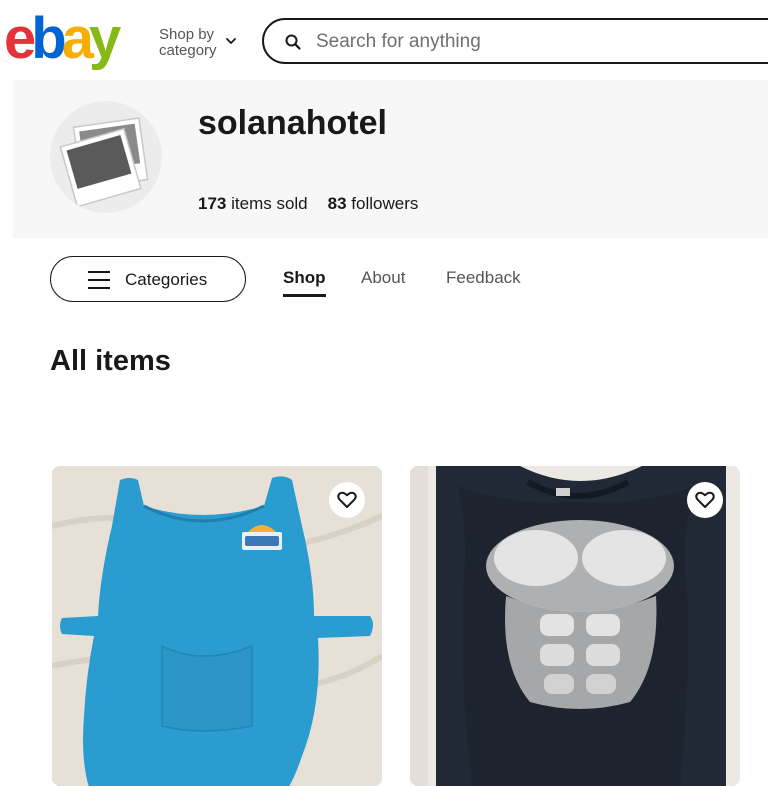 This screenshot has width=768, height=786. I want to click on section-title: All items, so click(110, 361).